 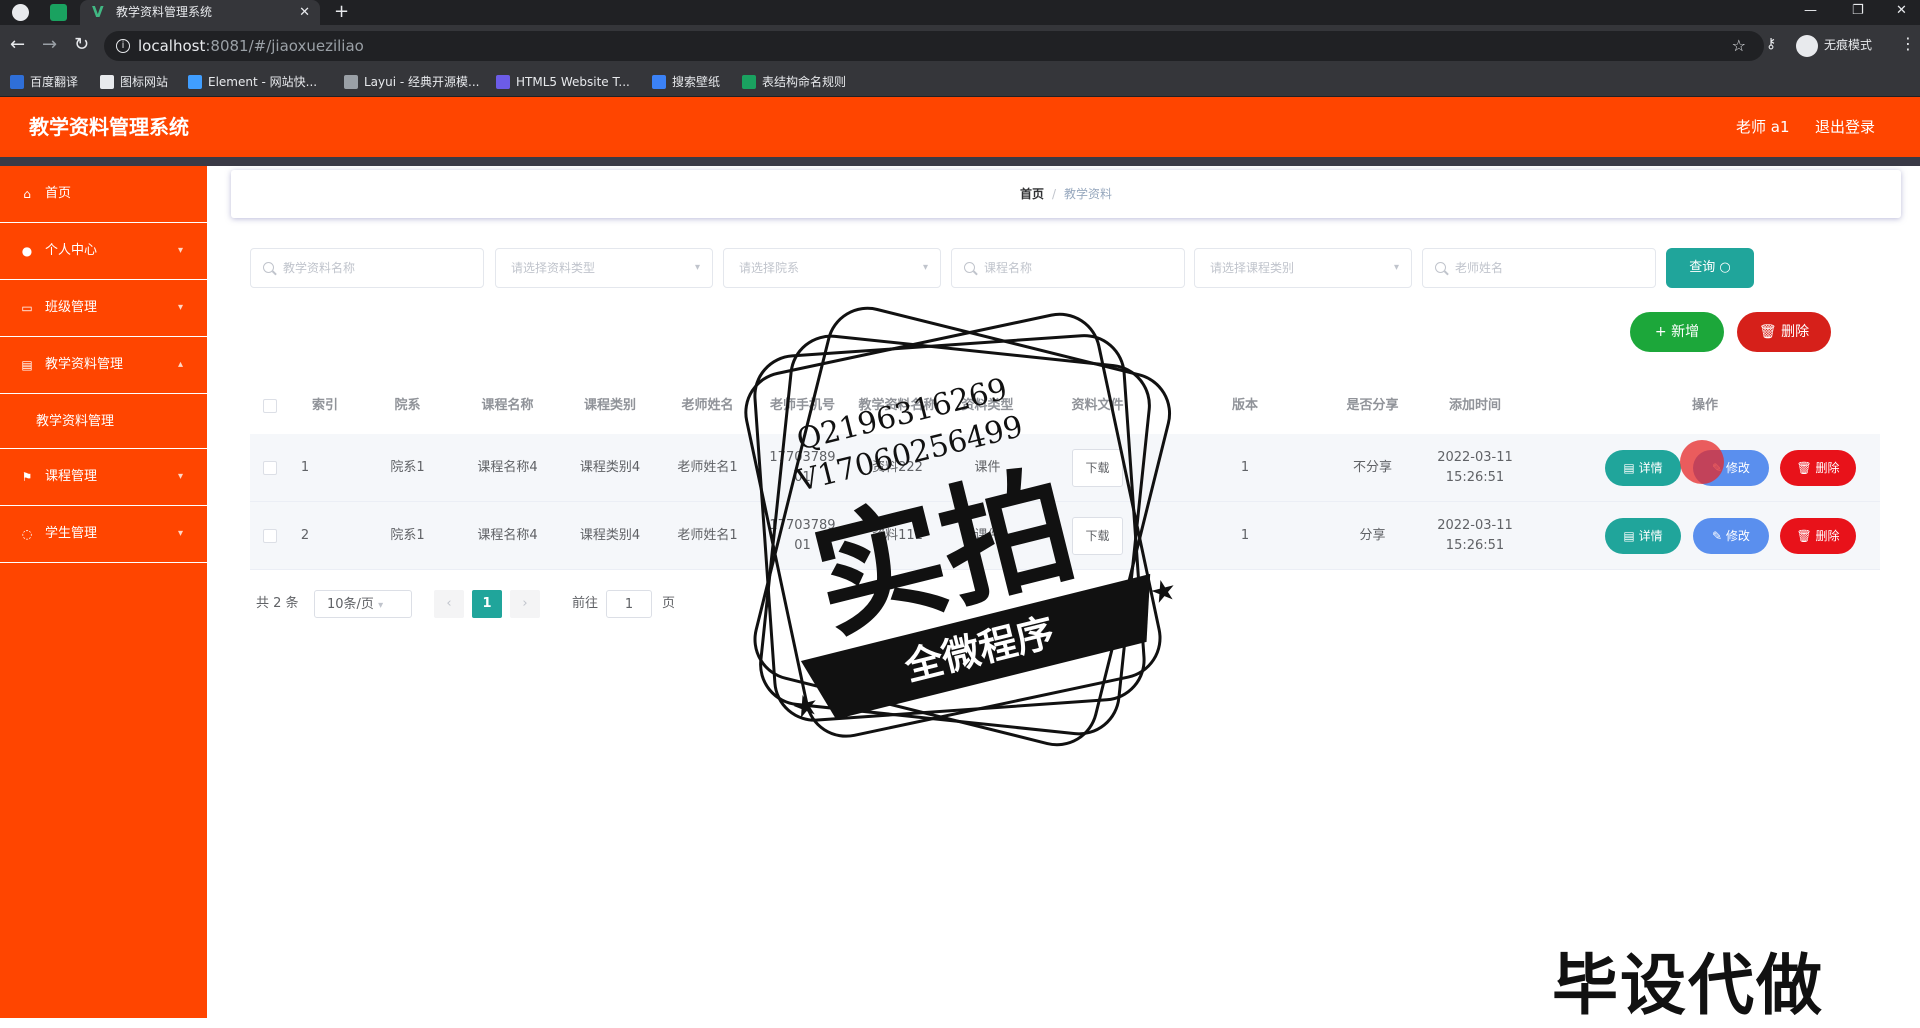 I want to click on sidebar-item-material: ▤ 教学资料管理 ▴, so click(x=103, y=365).